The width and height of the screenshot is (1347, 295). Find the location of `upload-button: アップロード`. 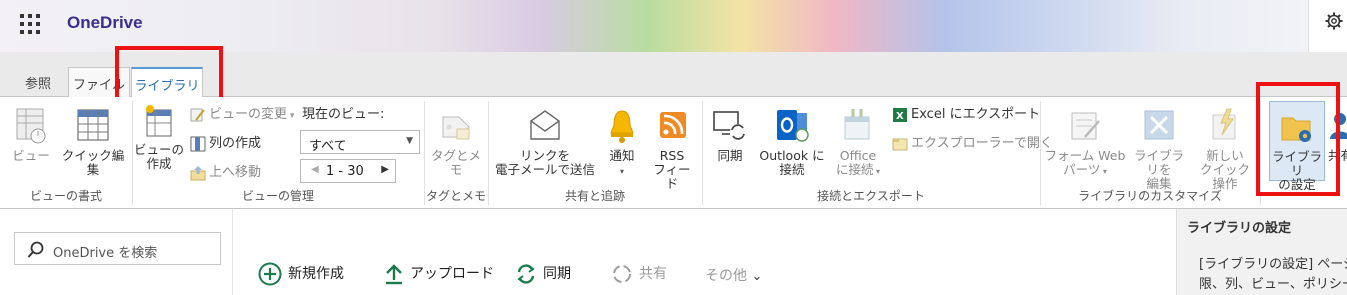

upload-button: アップロード is located at coordinates (439, 274).